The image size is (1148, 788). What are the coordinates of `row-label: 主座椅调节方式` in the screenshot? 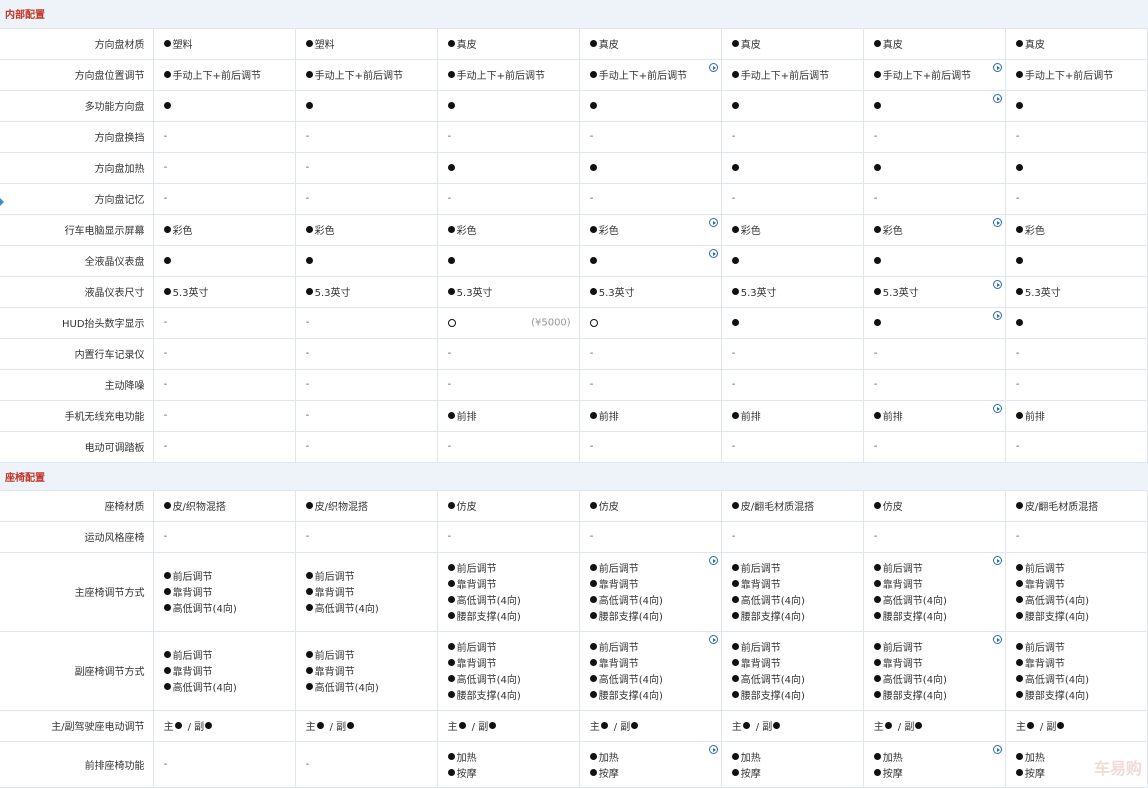 It's located at (77, 592).